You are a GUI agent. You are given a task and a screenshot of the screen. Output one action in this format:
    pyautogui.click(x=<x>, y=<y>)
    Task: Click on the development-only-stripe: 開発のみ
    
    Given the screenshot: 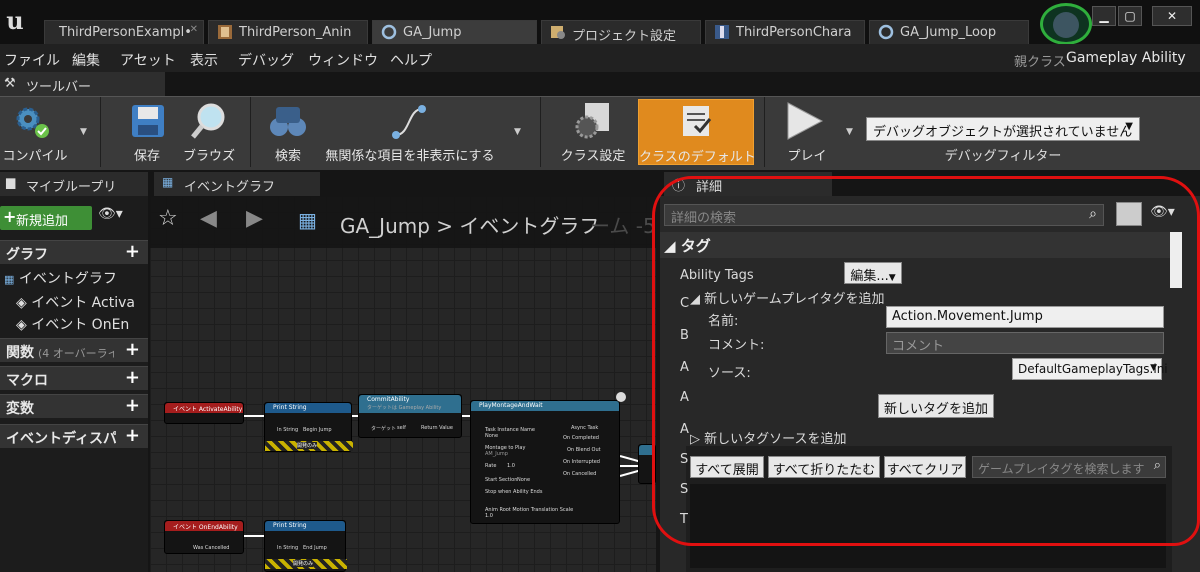 What is the action you would take?
    pyautogui.click(x=309, y=446)
    